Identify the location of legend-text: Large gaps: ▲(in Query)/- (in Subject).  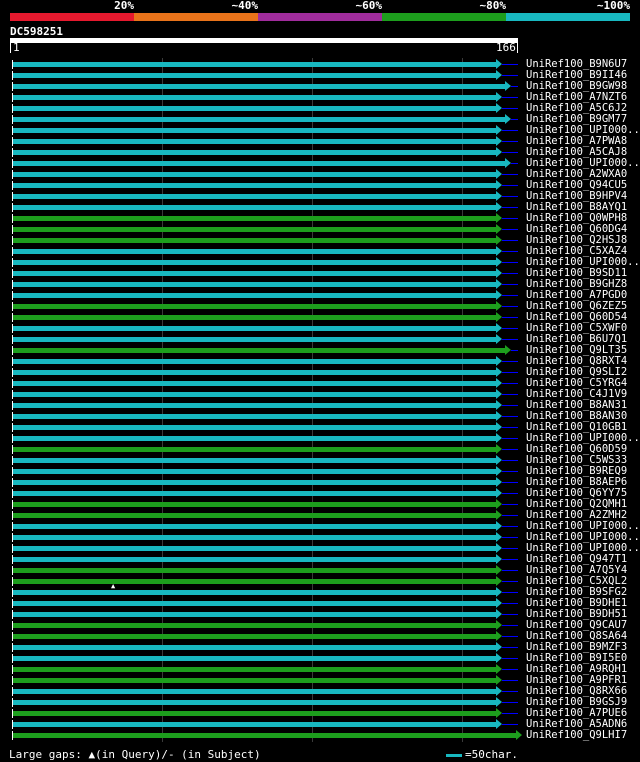
(135, 754).